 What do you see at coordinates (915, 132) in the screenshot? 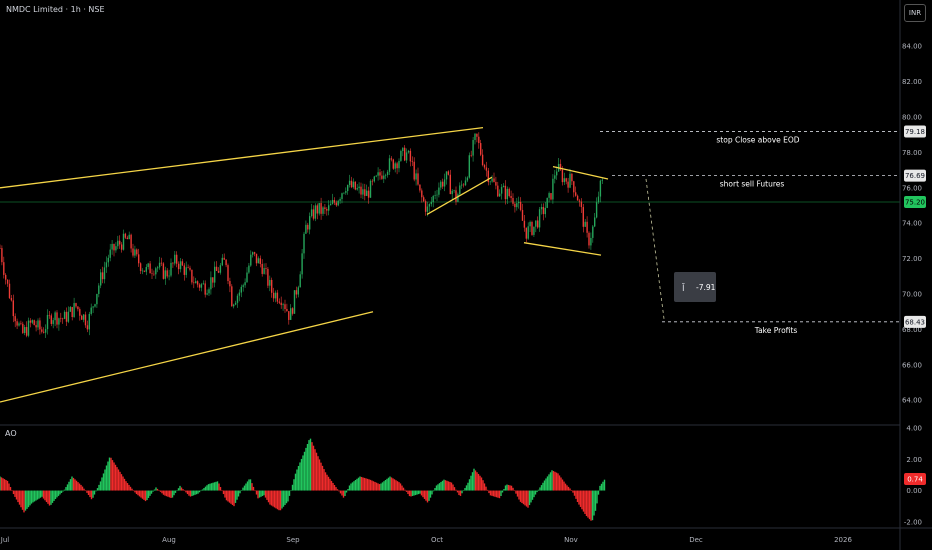
I see `price-label: 79.18` at bounding box center [915, 132].